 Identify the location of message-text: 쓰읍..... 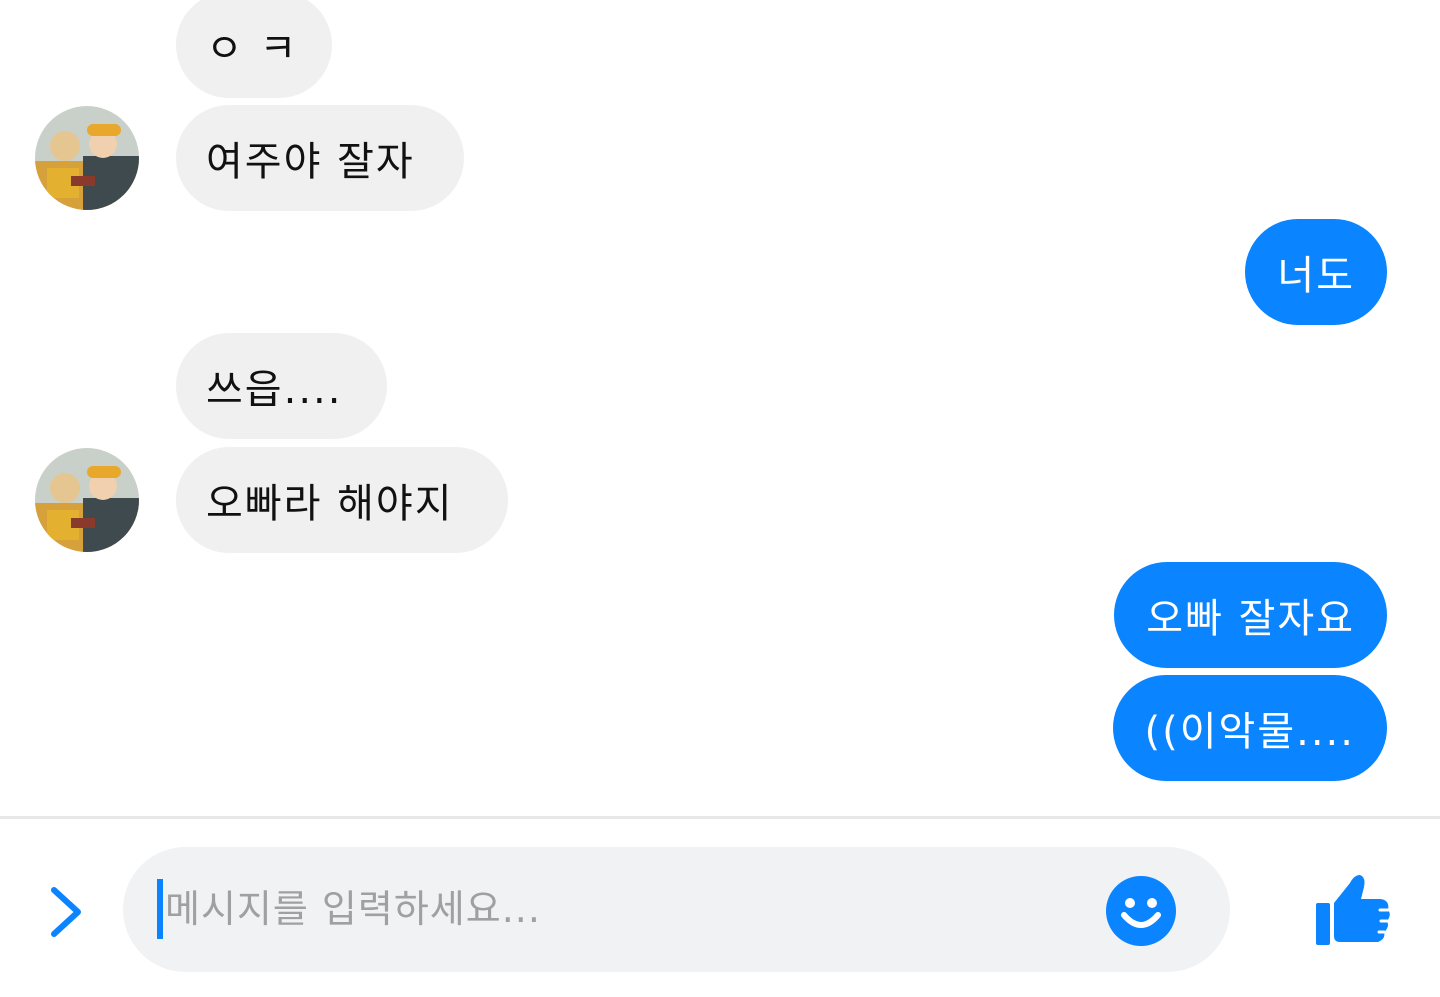
(274, 390).